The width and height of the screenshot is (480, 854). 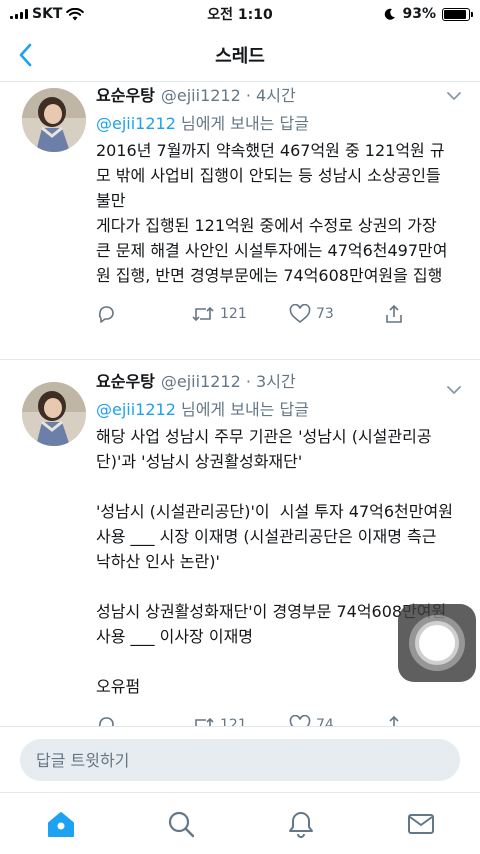 What do you see at coordinates (336, 314) in the screenshot?
I see `like-button: 73` at bounding box center [336, 314].